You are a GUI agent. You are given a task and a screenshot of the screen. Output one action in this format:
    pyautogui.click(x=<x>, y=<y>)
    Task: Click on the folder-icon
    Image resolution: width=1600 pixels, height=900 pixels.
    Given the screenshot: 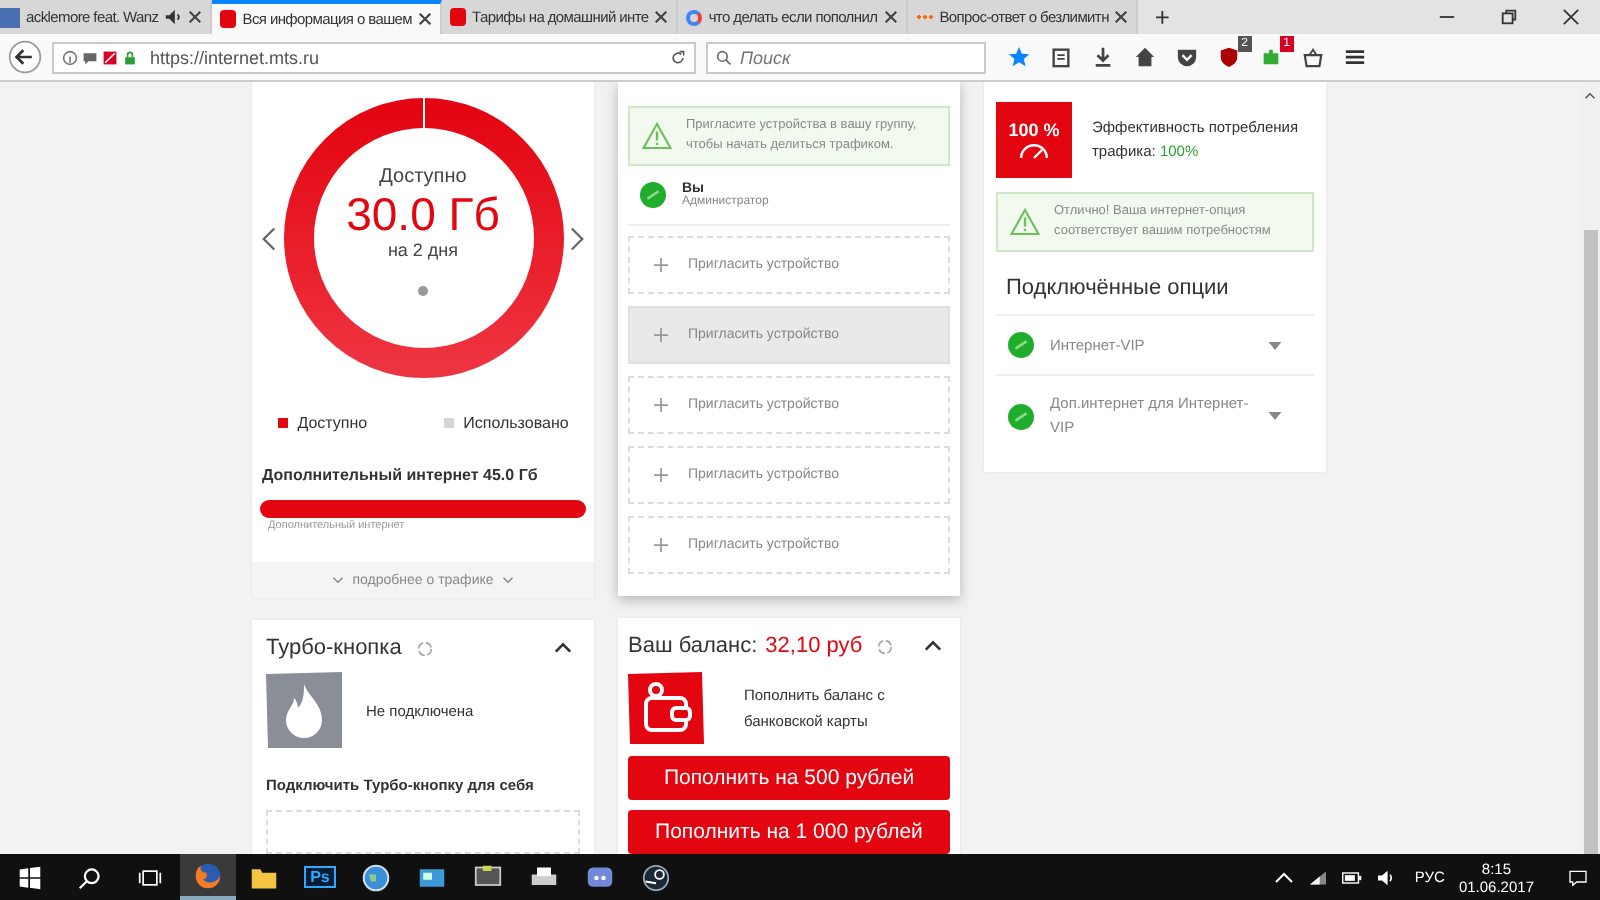 What is the action you would take?
    pyautogui.click(x=264, y=877)
    